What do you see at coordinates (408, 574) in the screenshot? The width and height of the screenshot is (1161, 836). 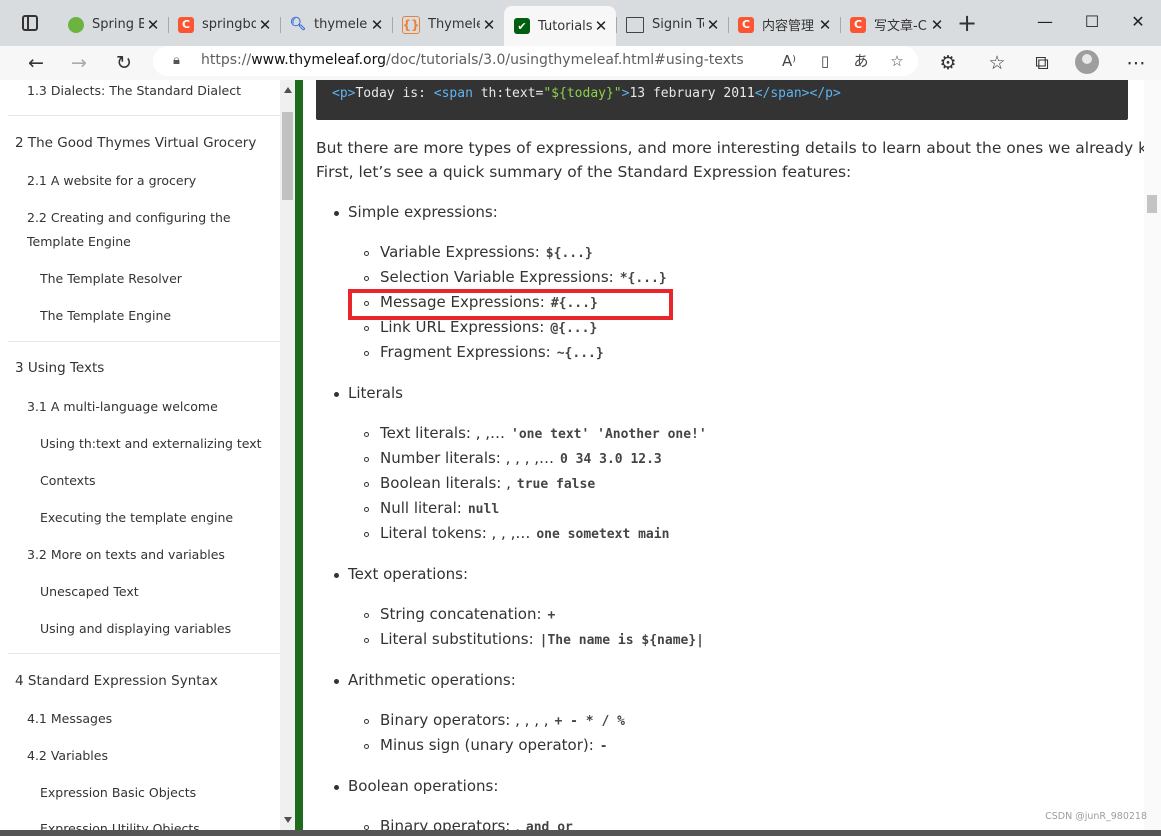 I see `feature-group-label: Text operations:` at bounding box center [408, 574].